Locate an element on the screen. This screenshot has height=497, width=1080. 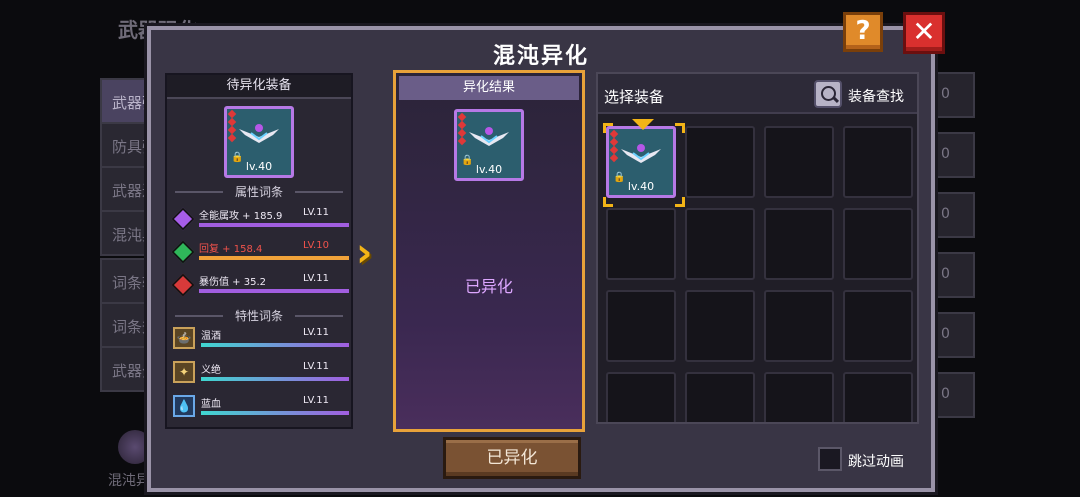
pending-equipment-header: 待异化装备 is located at coordinates (259, 87).